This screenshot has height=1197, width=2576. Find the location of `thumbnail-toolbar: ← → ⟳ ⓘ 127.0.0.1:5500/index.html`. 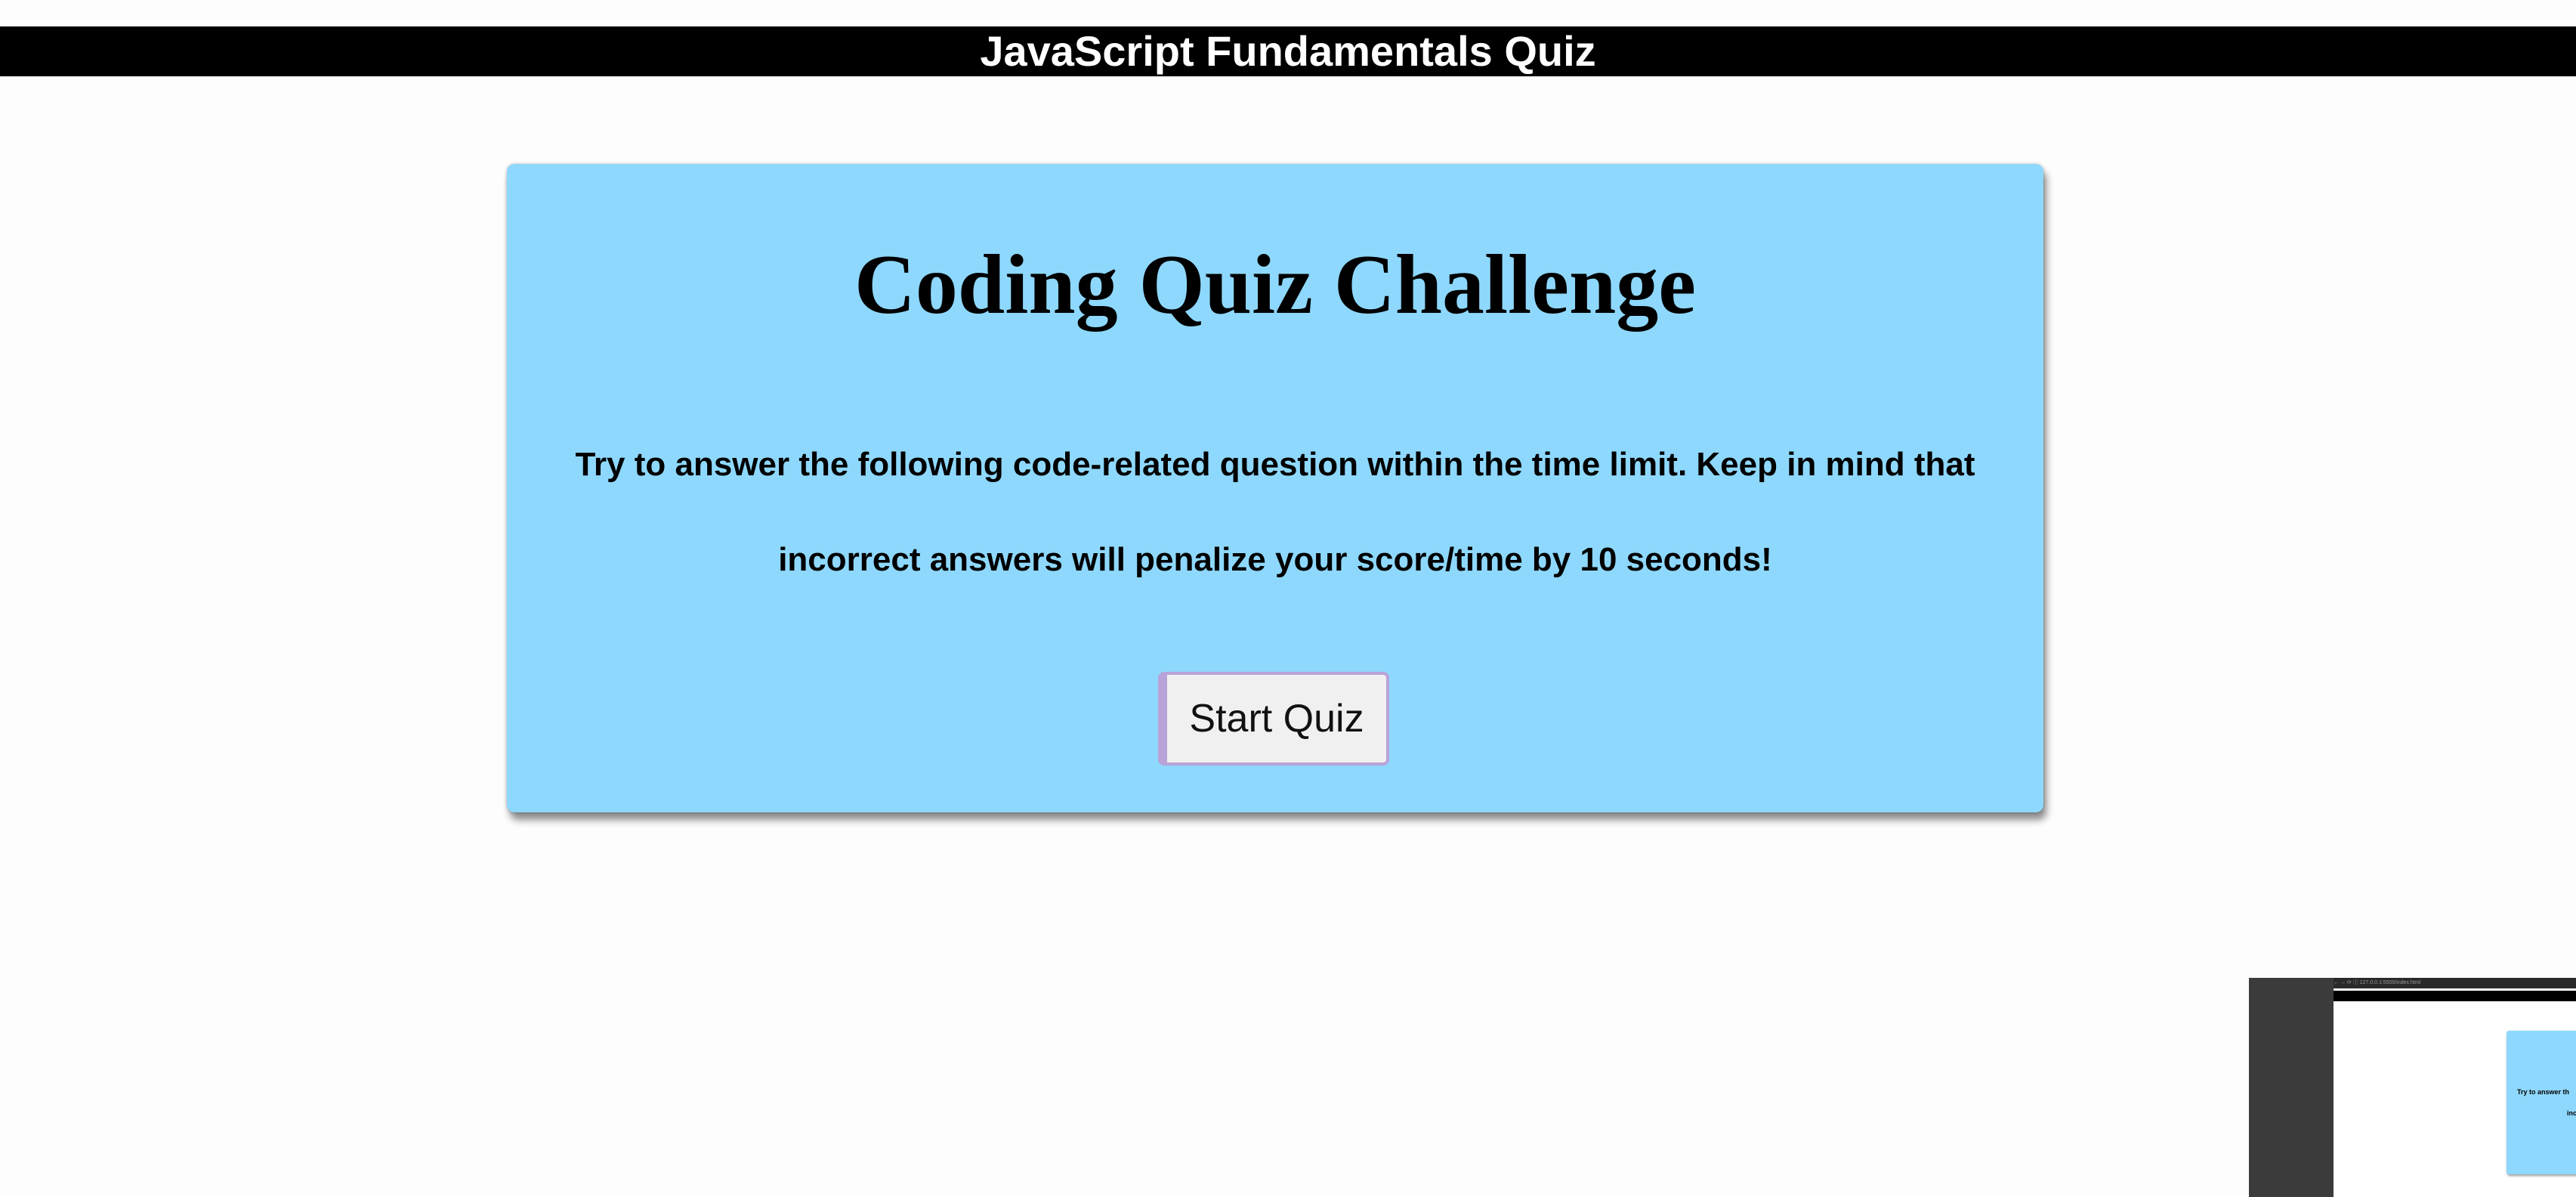

thumbnail-toolbar: ← → ⟳ ⓘ 127.0.0.1:5500/index.html is located at coordinates (2455, 983).